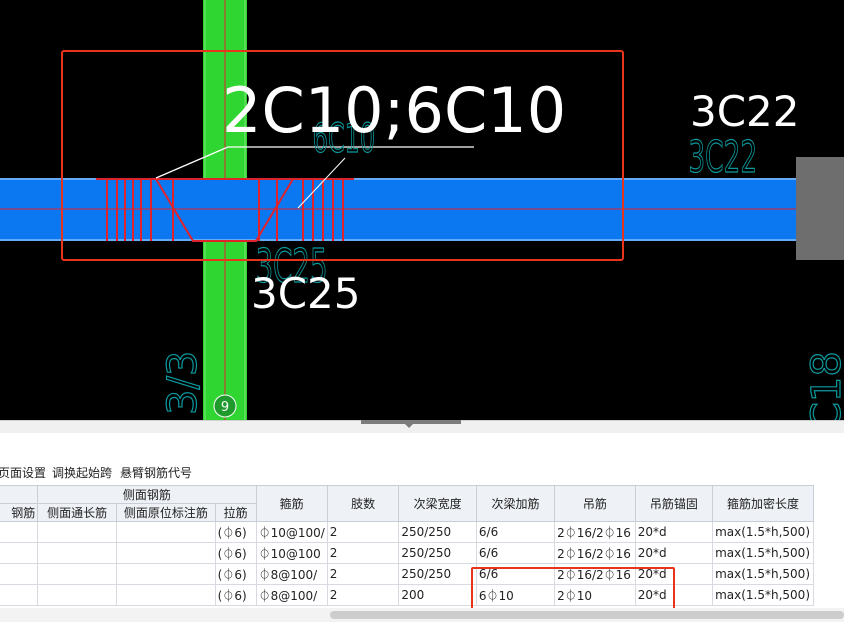  Describe the element at coordinates (77, 512) in the screenshot. I see `col-side-through: 侧面通长筋` at that location.